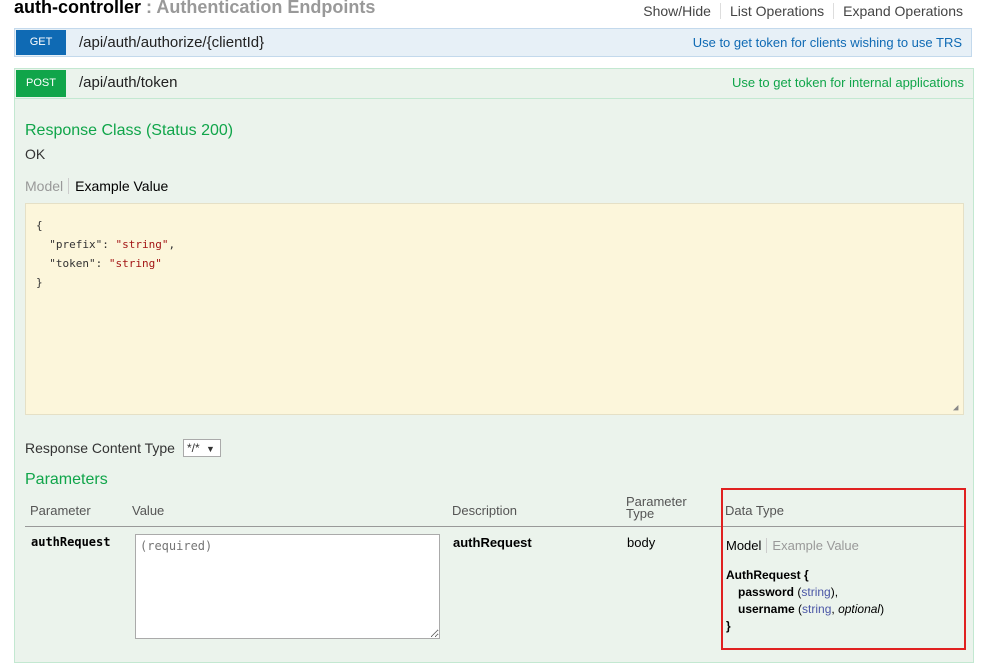 The image size is (1007, 663). Describe the element at coordinates (39, 225) in the screenshot. I see `json-open-brace: {` at that location.